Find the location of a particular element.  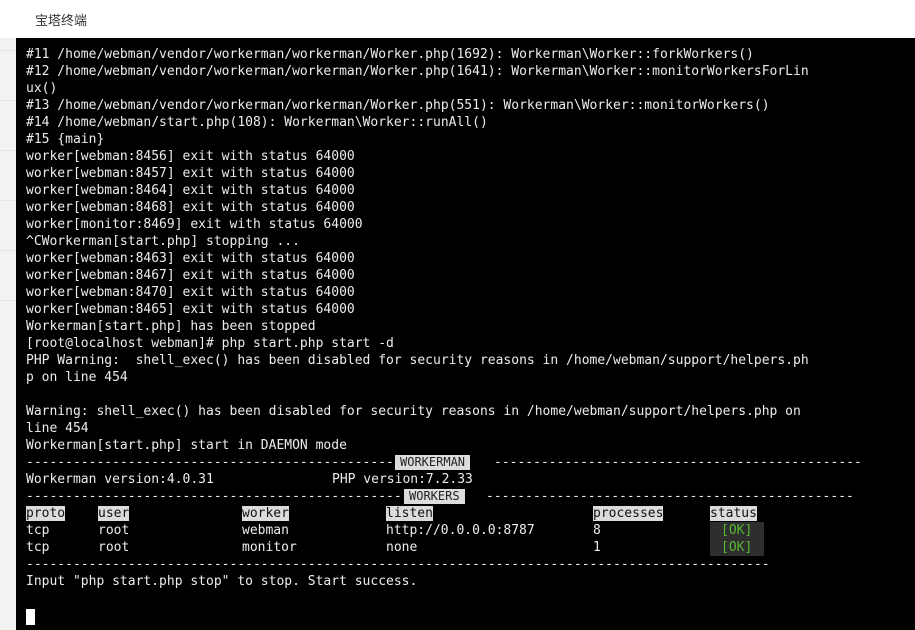

cell-listen: none is located at coordinates (402, 547).